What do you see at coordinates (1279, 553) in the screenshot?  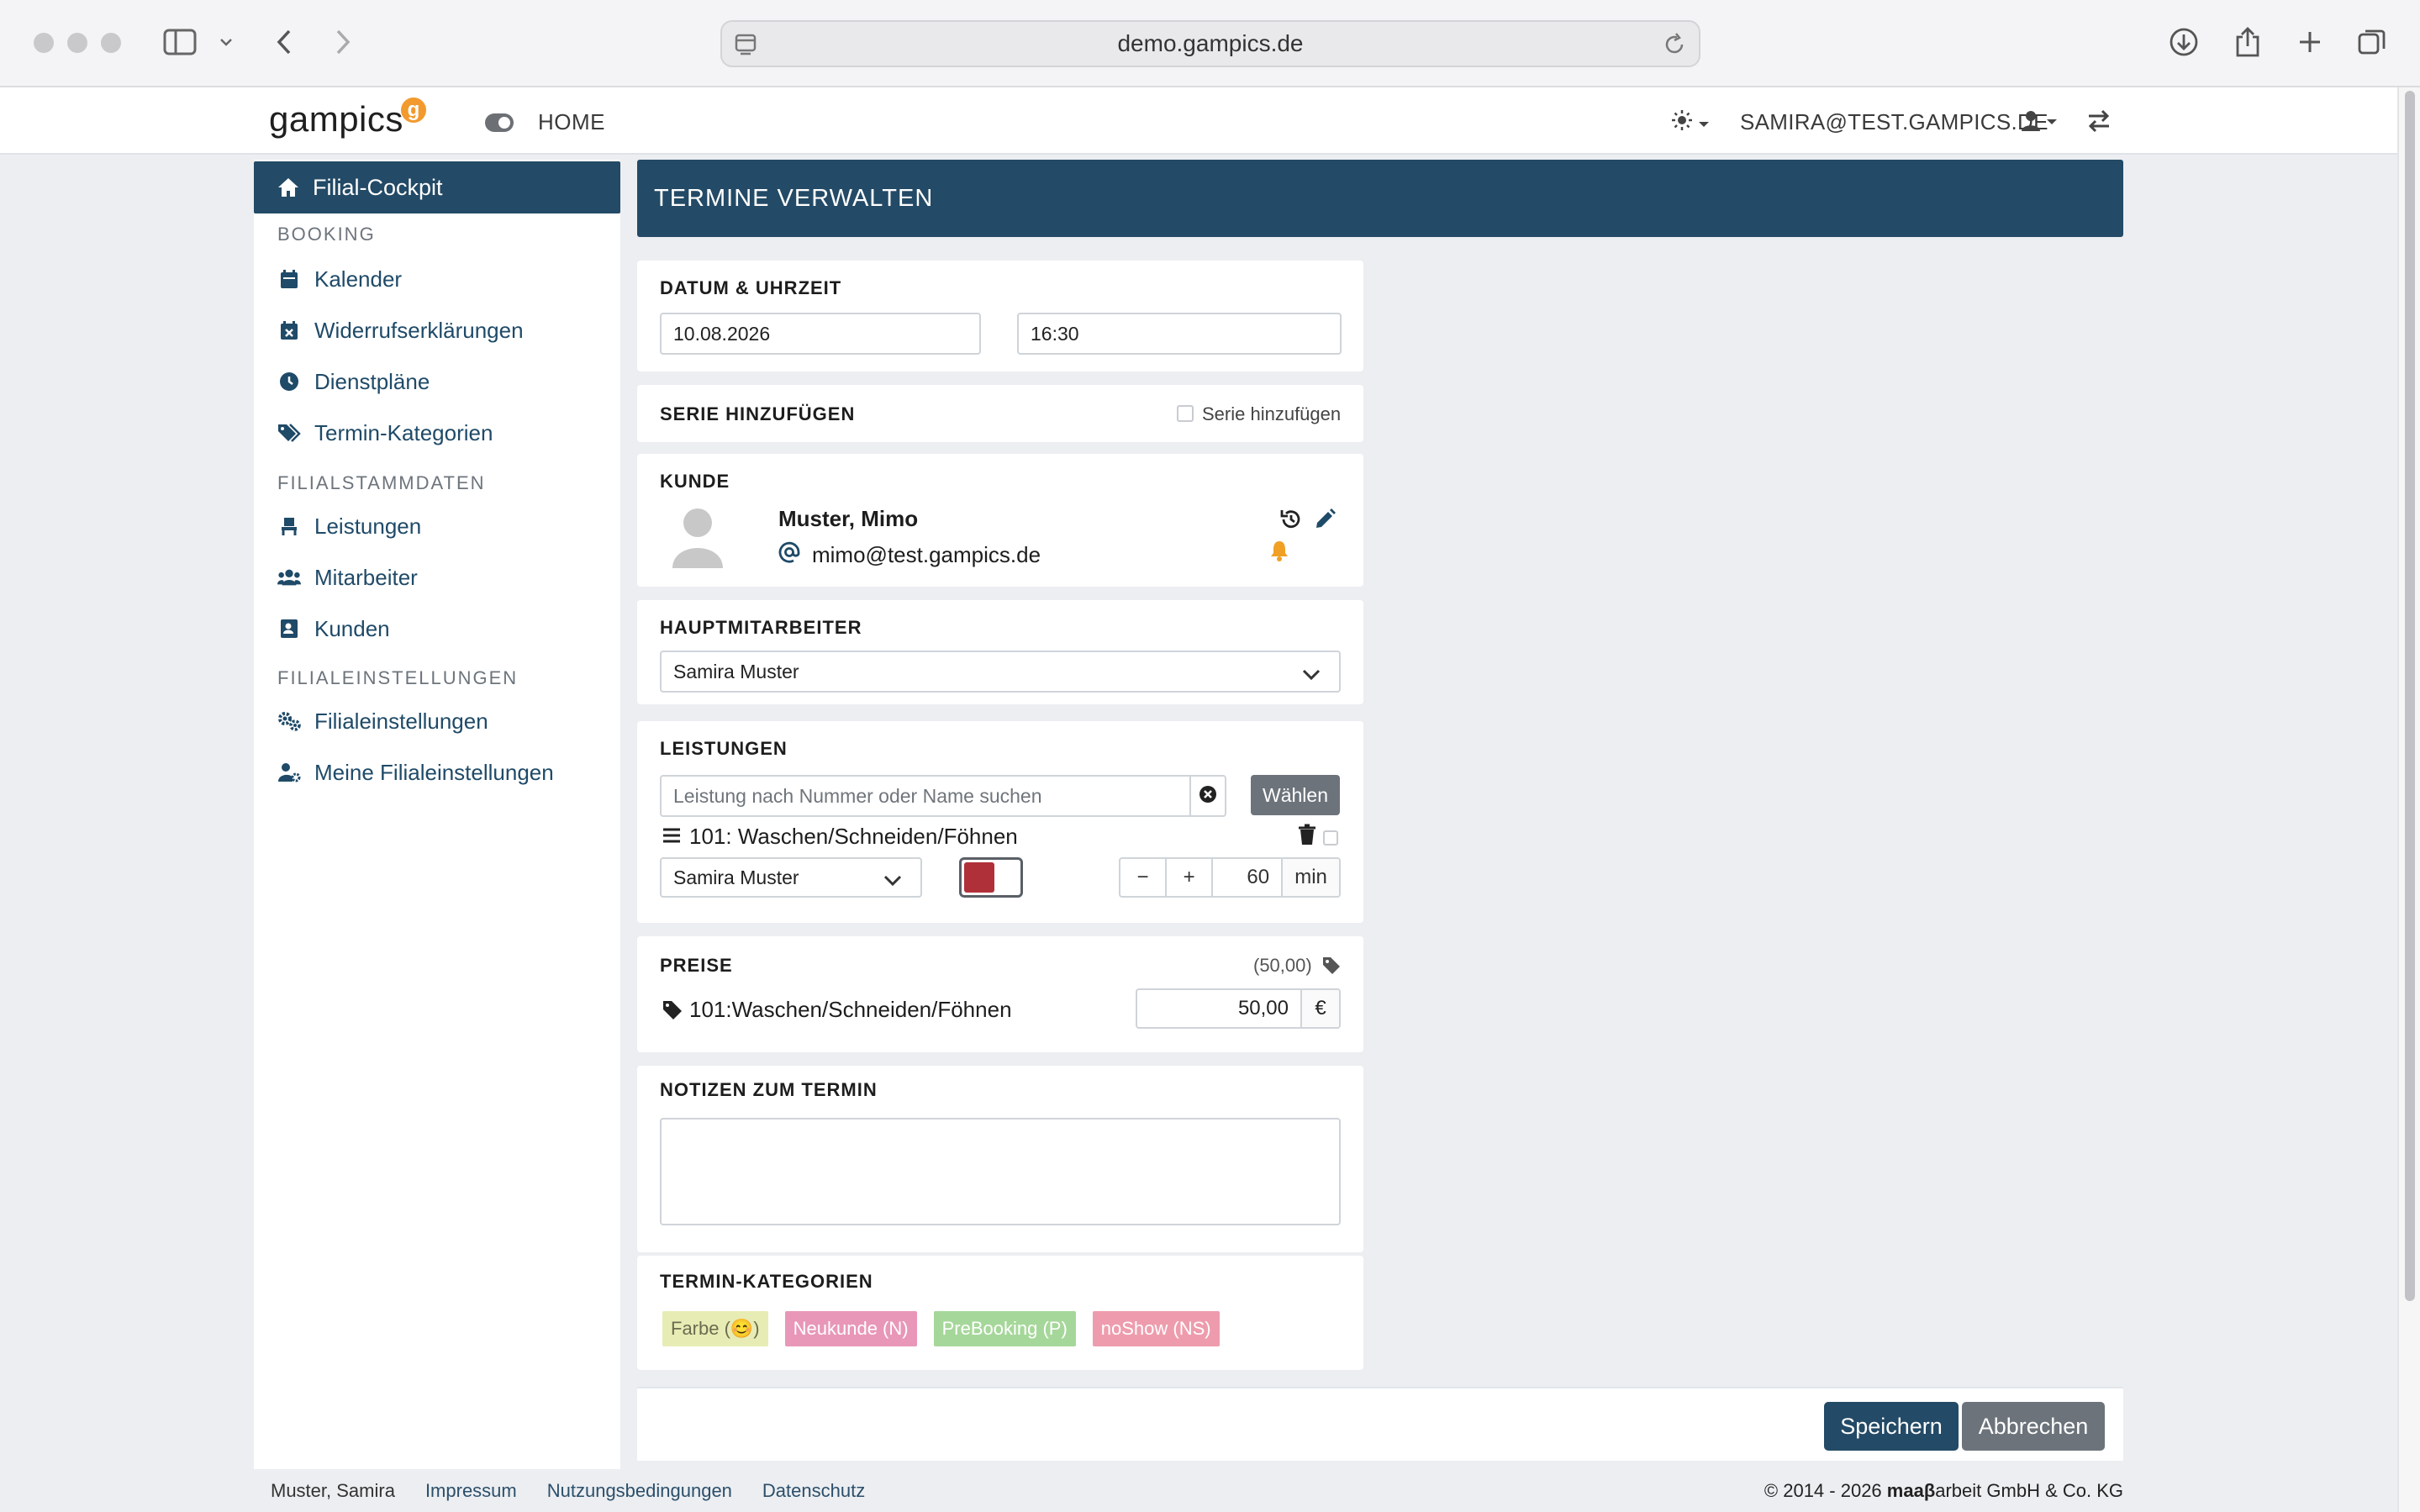 I see `bell-icon` at bounding box center [1279, 553].